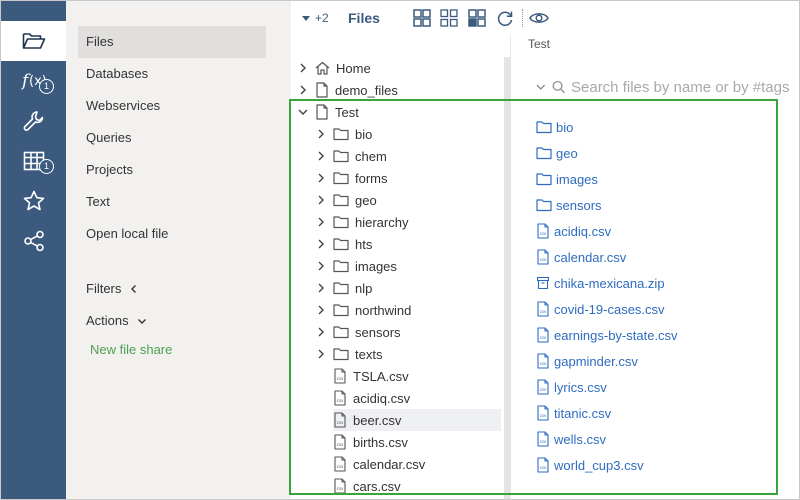 This screenshot has width=800, height=500. I want to click on share-icon, so click(33, 241).